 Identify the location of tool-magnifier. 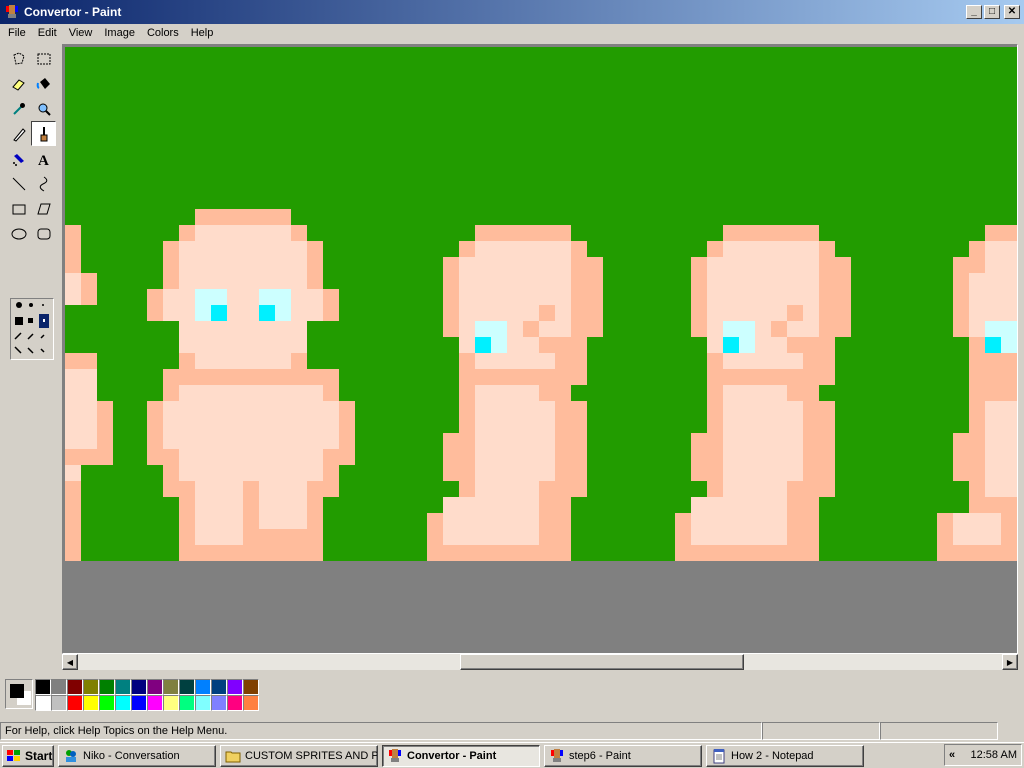
(43, 108).